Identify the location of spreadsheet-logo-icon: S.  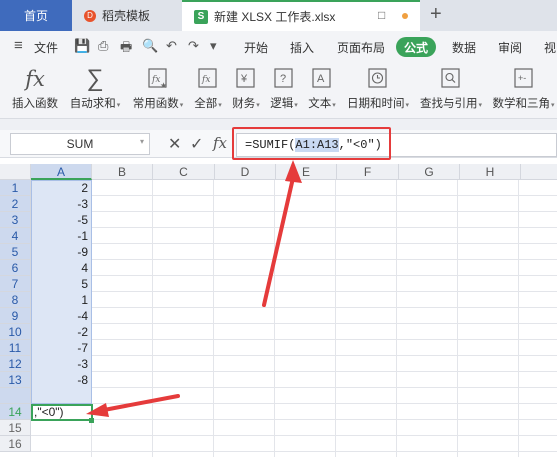
(201, 16).